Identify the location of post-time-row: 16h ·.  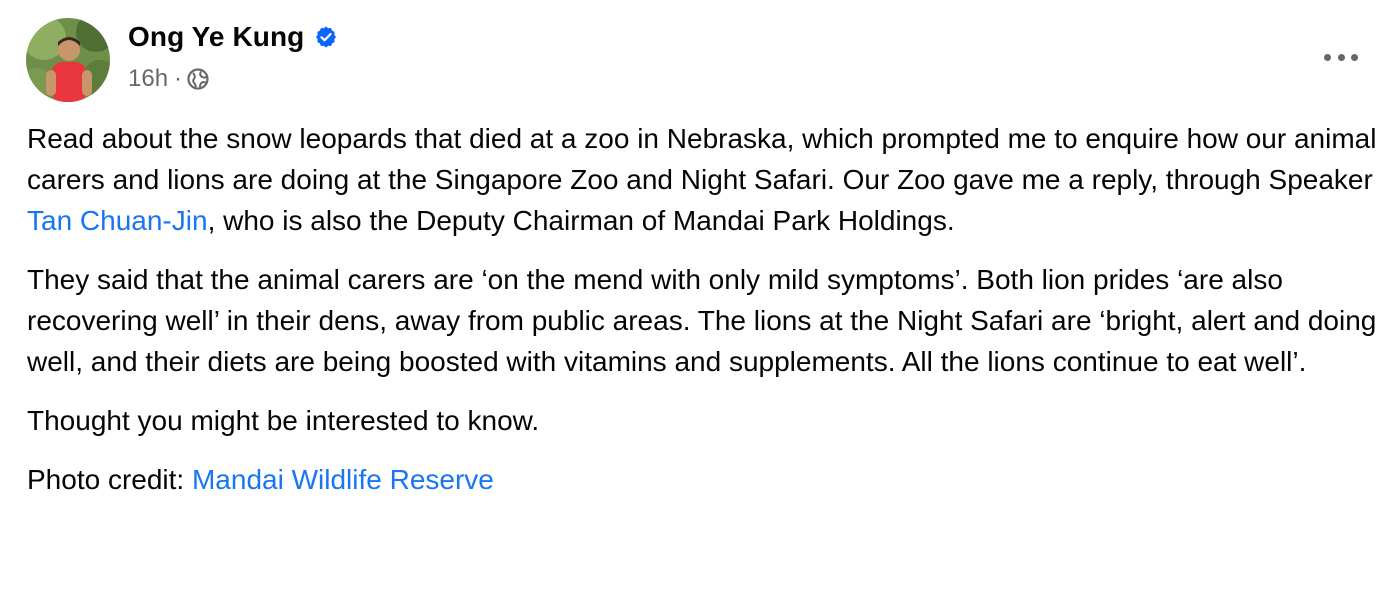
(233, 79).